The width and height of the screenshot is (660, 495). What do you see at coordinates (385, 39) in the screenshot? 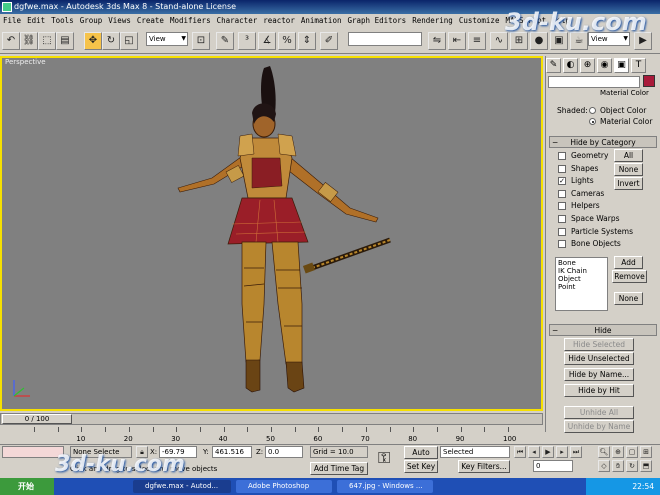
I see `named-selection-set-input` at bounding box center [385, 39].